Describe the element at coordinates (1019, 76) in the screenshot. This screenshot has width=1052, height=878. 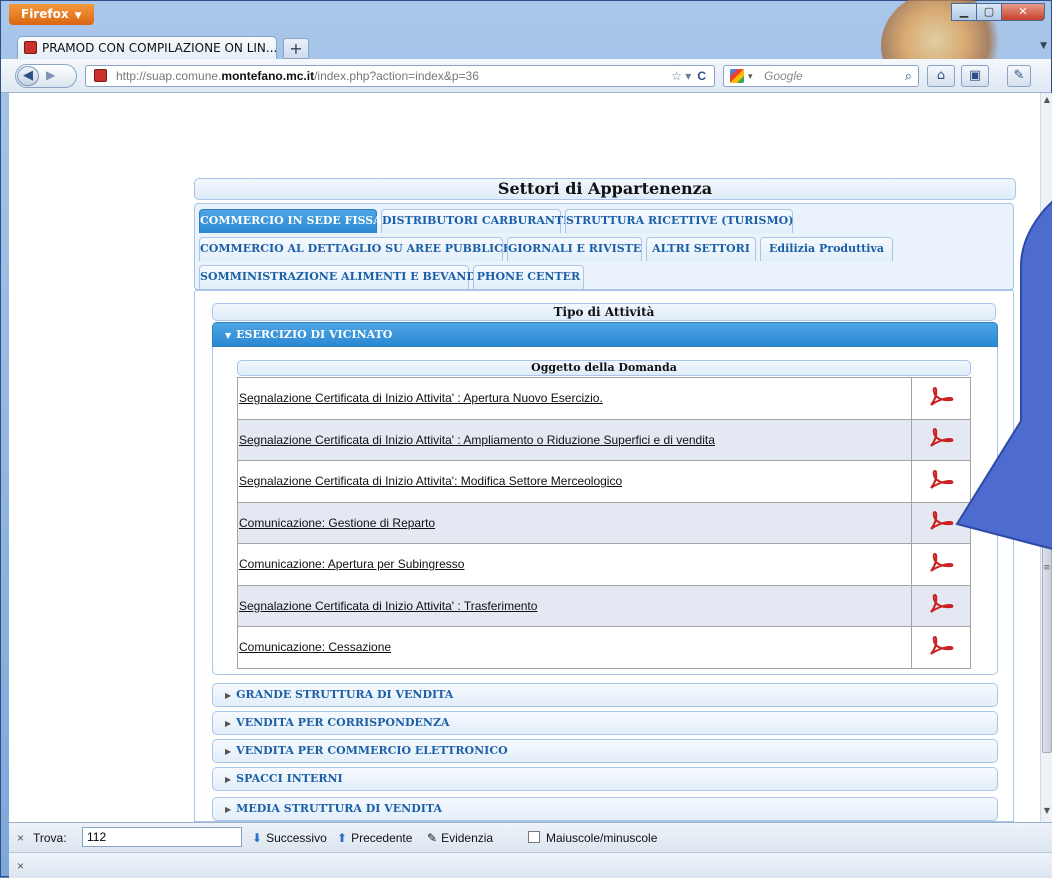
I see `addon-icon: ✎` at that location.